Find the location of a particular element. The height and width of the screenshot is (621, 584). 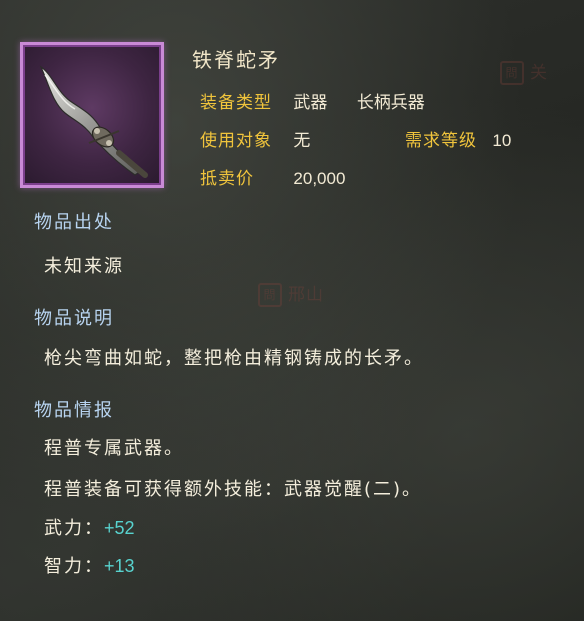

info-title: 物品情报 is located at coordinates (74, 410).